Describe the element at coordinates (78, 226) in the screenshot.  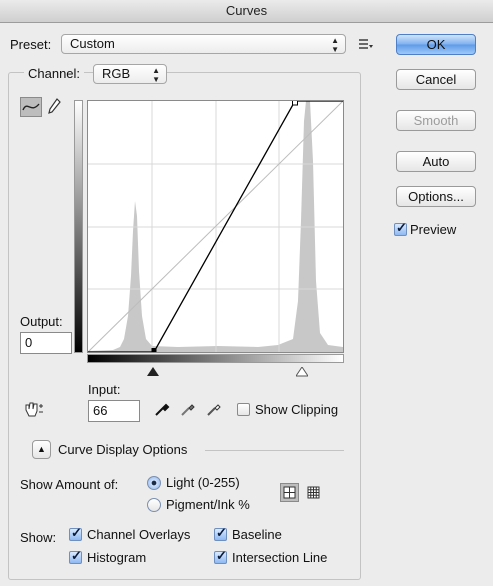
I see `output-gradient-bar` at that location.